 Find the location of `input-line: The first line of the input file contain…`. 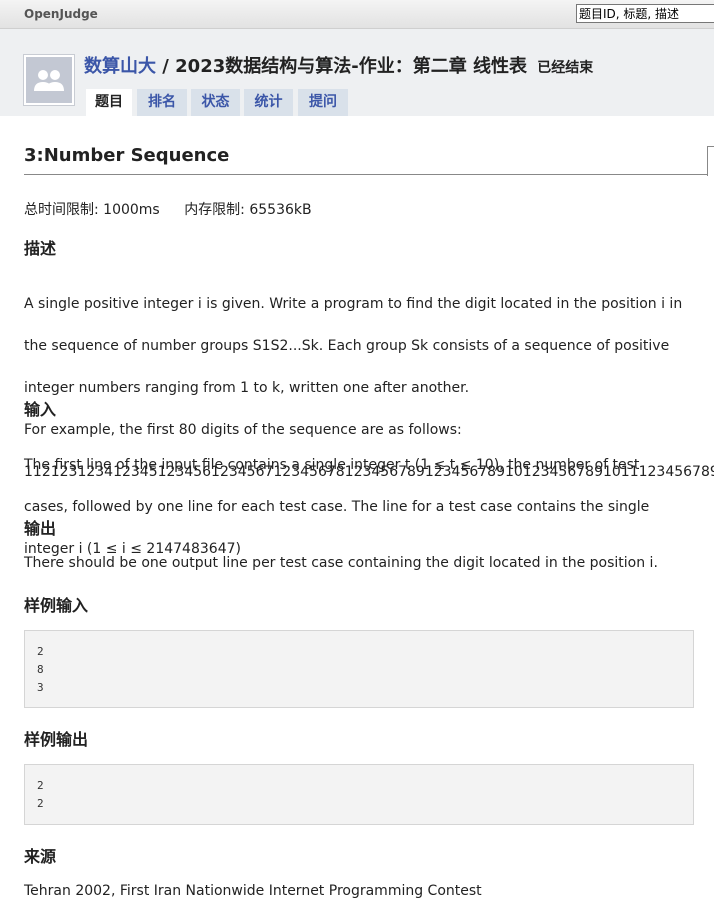

input-line: The first line of the input file contain… is located at coordinates (332, 465).